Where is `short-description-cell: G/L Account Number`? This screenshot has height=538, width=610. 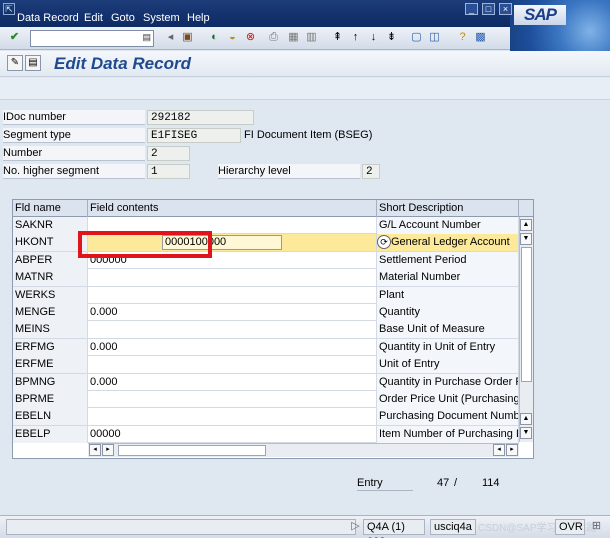
short-description-cell: G/L Account Number is located at coordinates (448, 225).